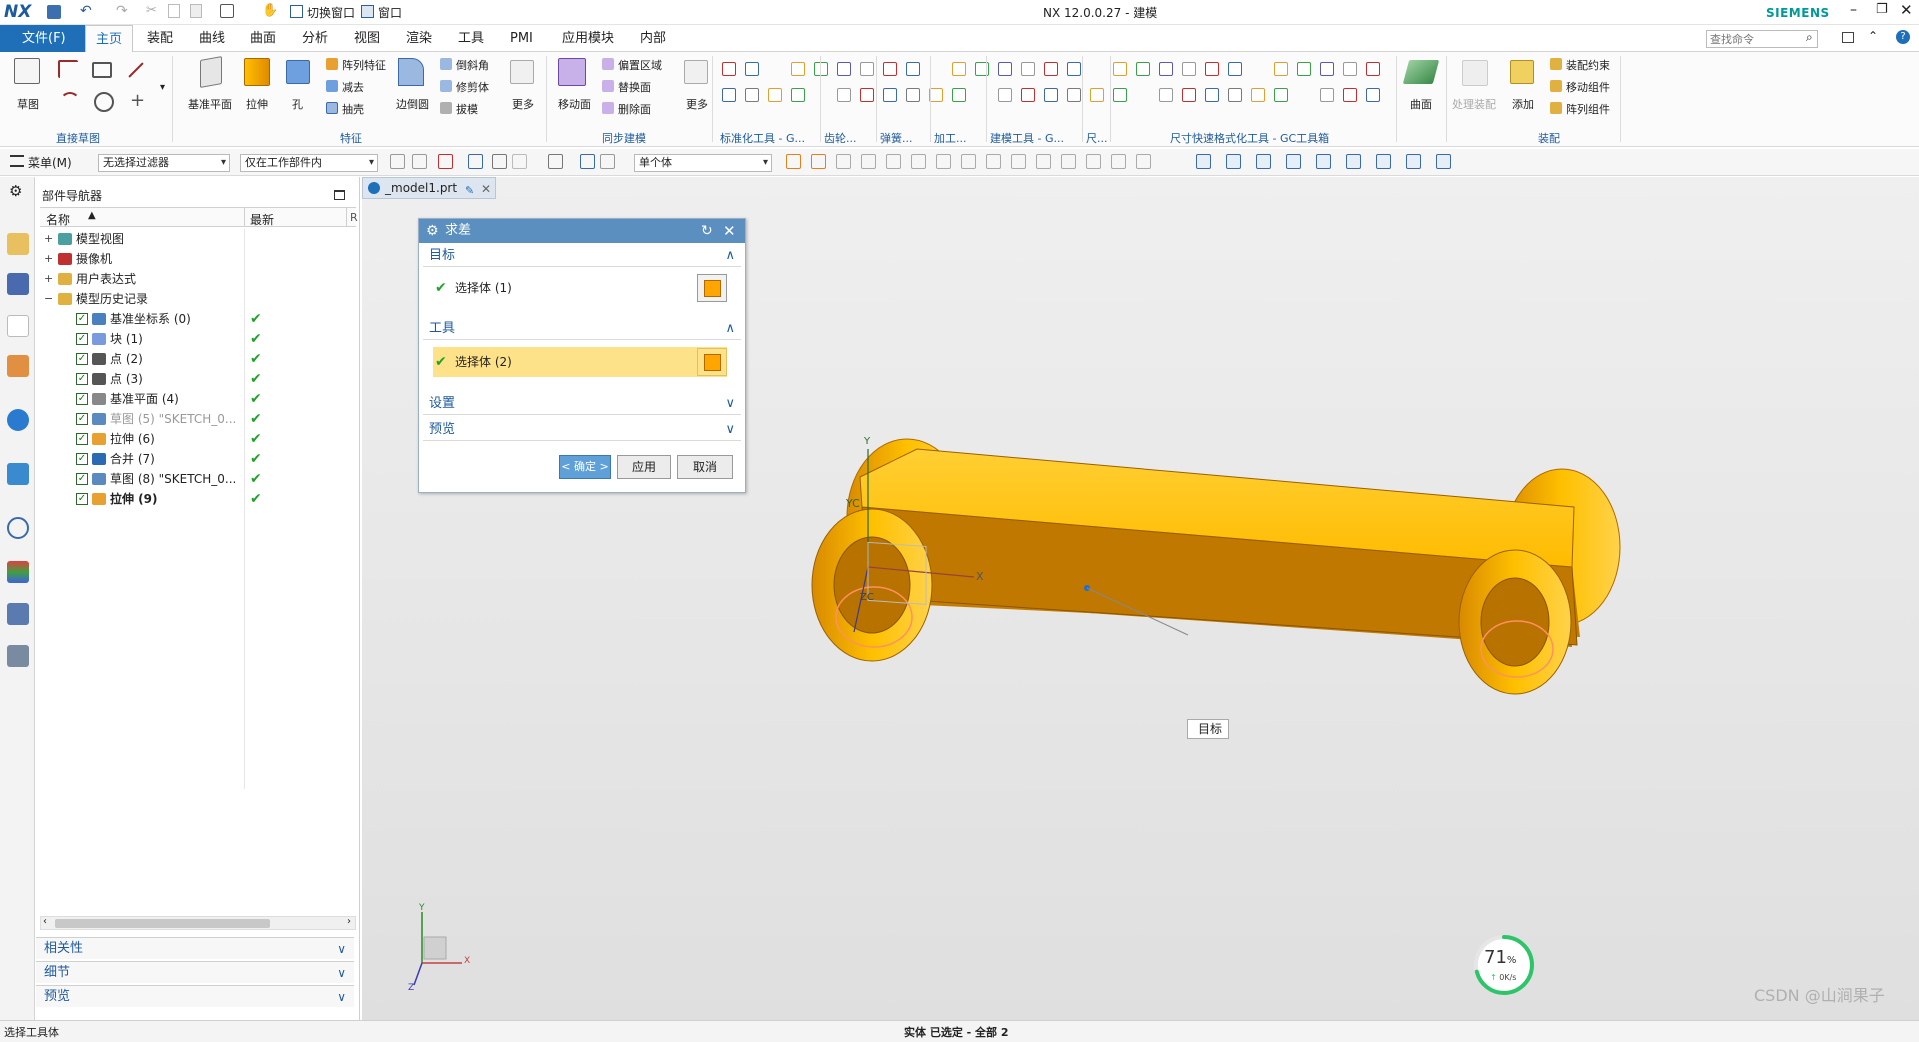  I want to click on process-assembly-icon, so click(1475, 73).